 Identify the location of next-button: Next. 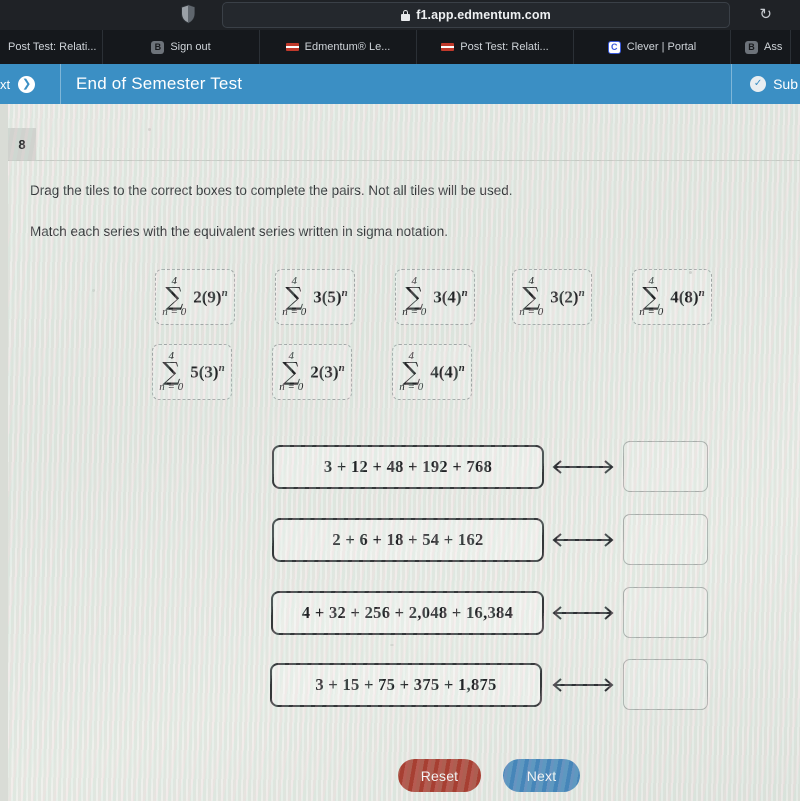
(541, 775).